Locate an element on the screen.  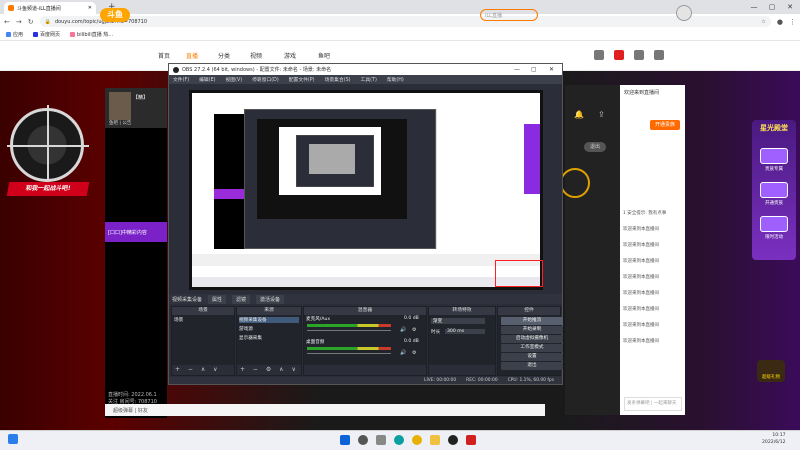
reload-icon: ↻ is located at coordinates (31, 22).